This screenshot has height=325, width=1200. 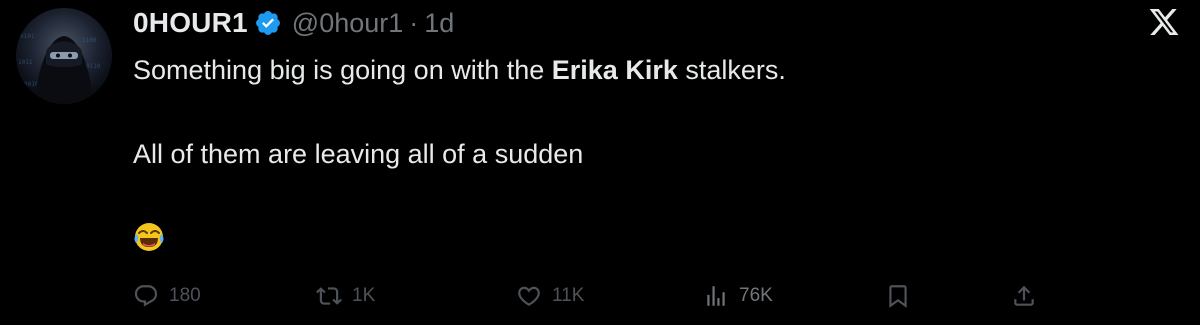 I want to click on action-bar: 180 1K 11K 76K, so click(x=663, y=296).